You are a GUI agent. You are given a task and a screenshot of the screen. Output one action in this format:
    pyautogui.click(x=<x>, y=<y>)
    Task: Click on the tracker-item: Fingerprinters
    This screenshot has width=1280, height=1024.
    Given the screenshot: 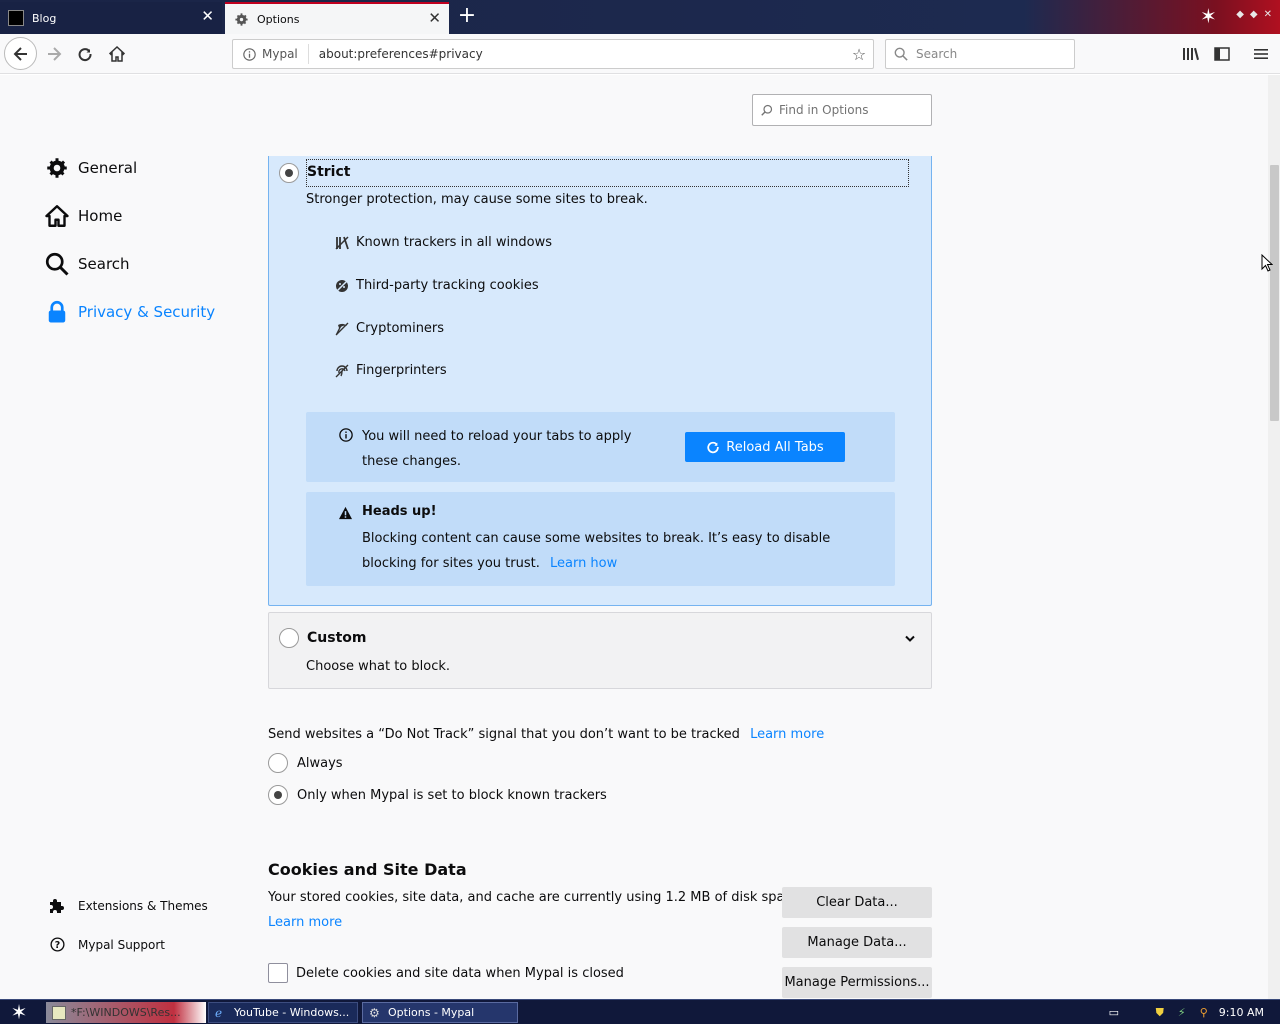 What is the action you would take?
    pyautogui.click(x=391, y=370)
    